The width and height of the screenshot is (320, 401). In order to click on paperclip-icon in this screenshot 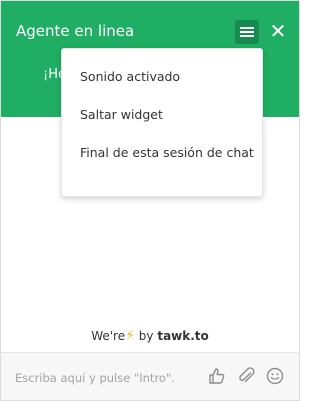, I will do `click(246, 376)`.